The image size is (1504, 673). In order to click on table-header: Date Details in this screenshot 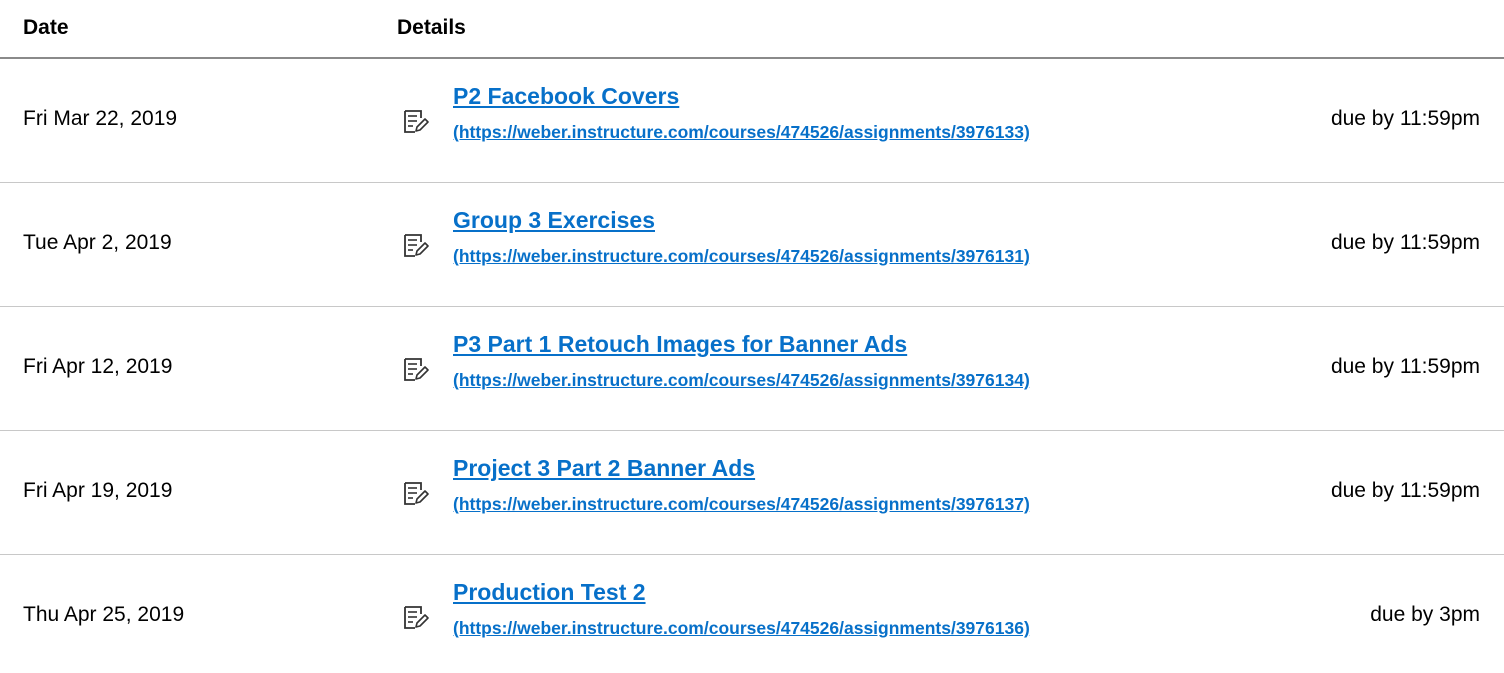, I will do `click(752, 29)`.